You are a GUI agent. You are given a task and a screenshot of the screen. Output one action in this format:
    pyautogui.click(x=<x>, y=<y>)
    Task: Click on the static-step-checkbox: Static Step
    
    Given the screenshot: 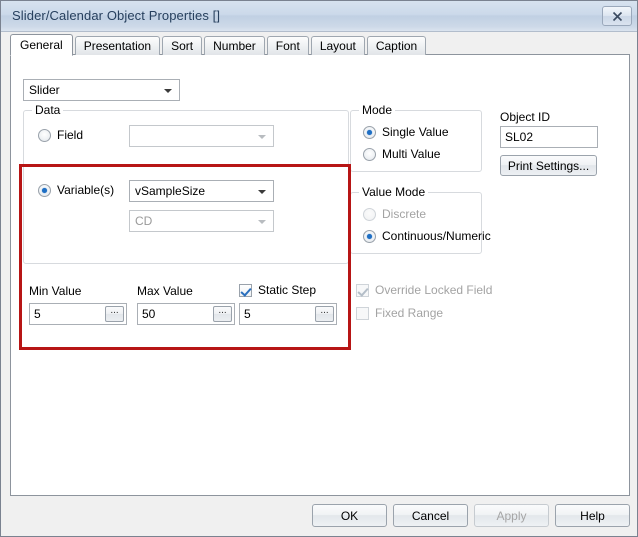 What is the action you would take?
    pyautogui.click(x=277, y=290)
    